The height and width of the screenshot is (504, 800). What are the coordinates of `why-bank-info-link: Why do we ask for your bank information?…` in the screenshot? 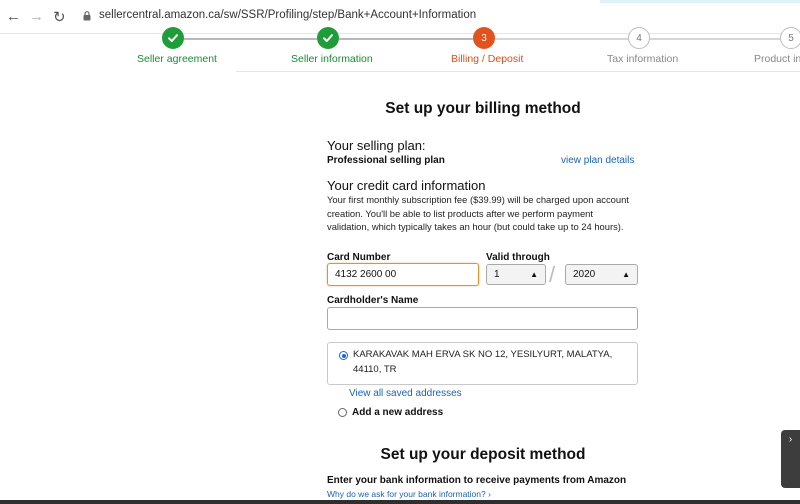 It's located at (409, 494).